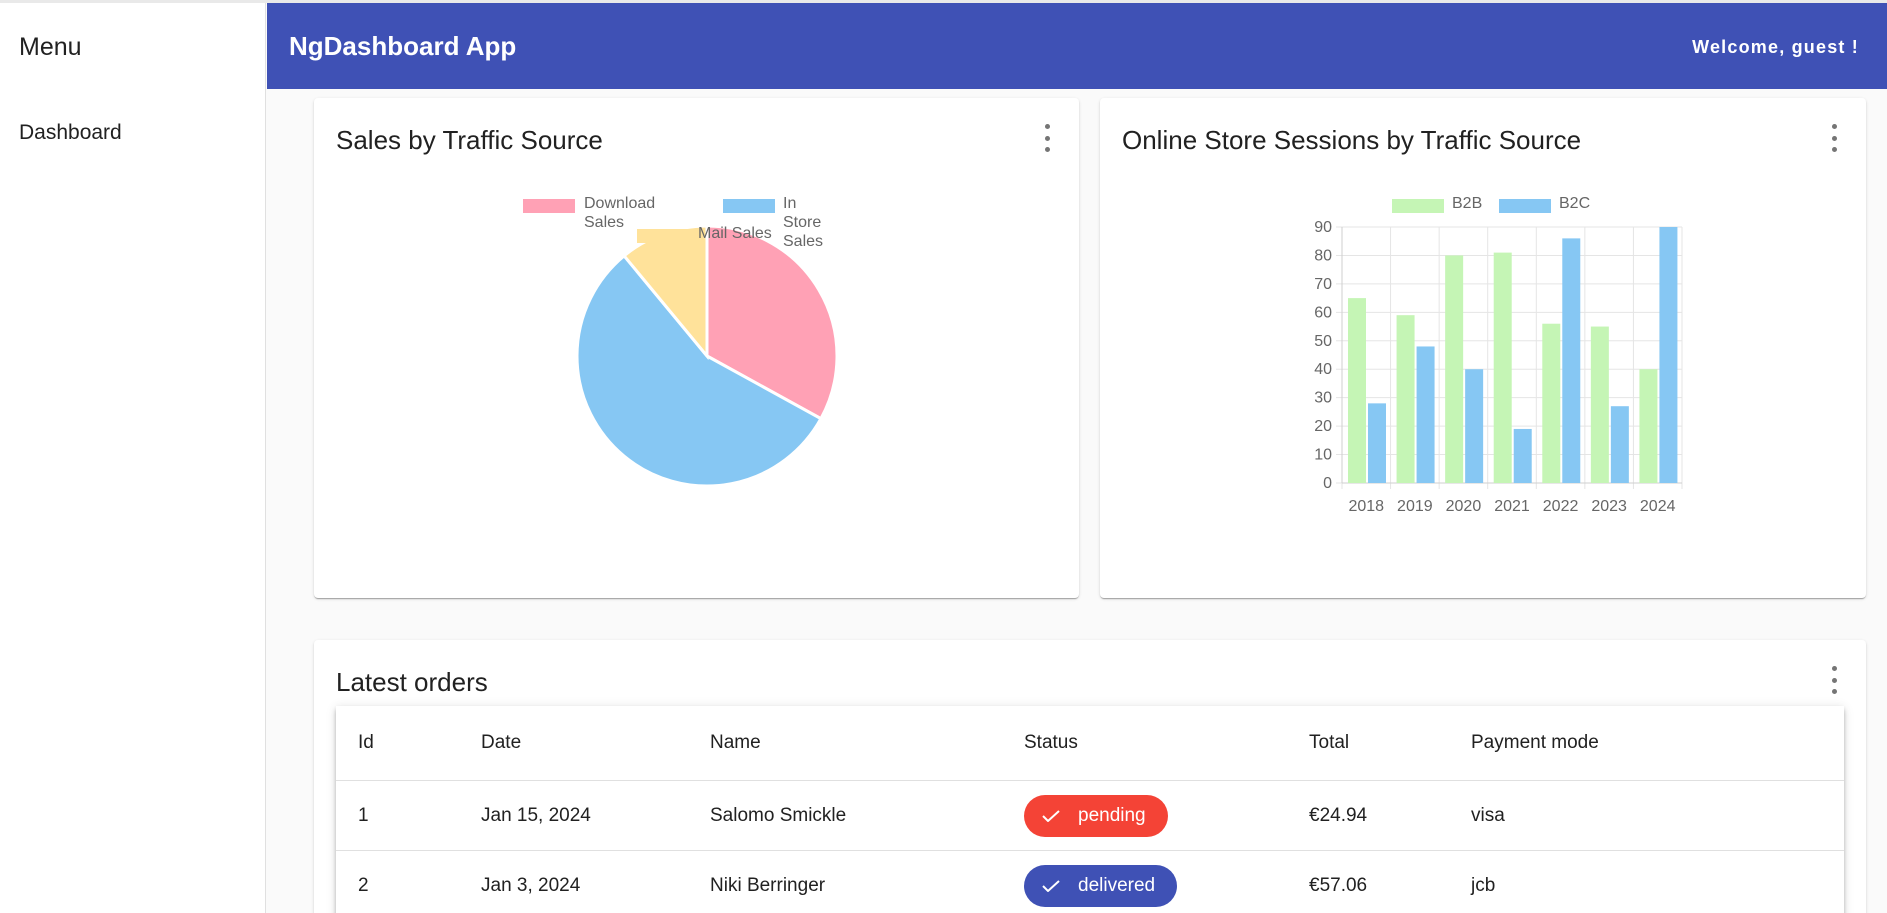 The height and width of the screenshot is (913, 1887). What do you see at coordinates (681, 341) in the screenshot?
I see `pie-chart: Download Sales In Store Sales Mail Sales` at bounding box center [681, 341].